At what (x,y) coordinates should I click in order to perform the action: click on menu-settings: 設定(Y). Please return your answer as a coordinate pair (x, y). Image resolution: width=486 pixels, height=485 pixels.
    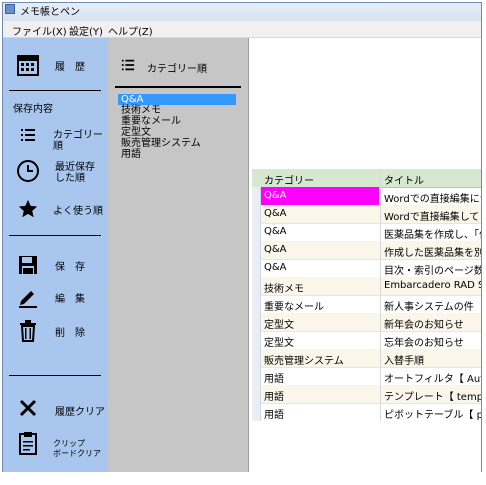
    Looking at the image, I should click on (86, 30).